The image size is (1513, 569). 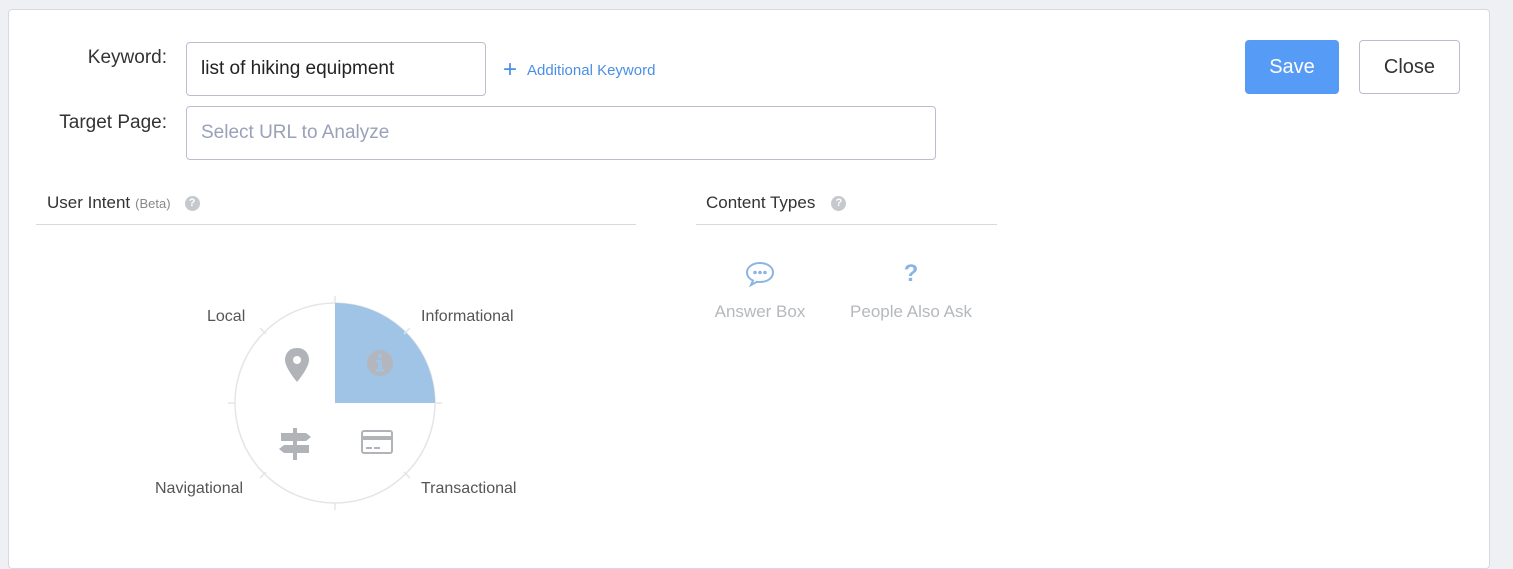 What do you see at coordinates (113, 122) in the screenshot?
I see `target-page-label: Target Page:` at bounding box center [113, 122].